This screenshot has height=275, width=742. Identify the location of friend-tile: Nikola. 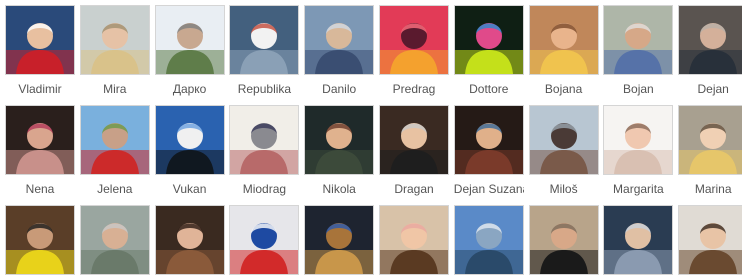
(339, 150).